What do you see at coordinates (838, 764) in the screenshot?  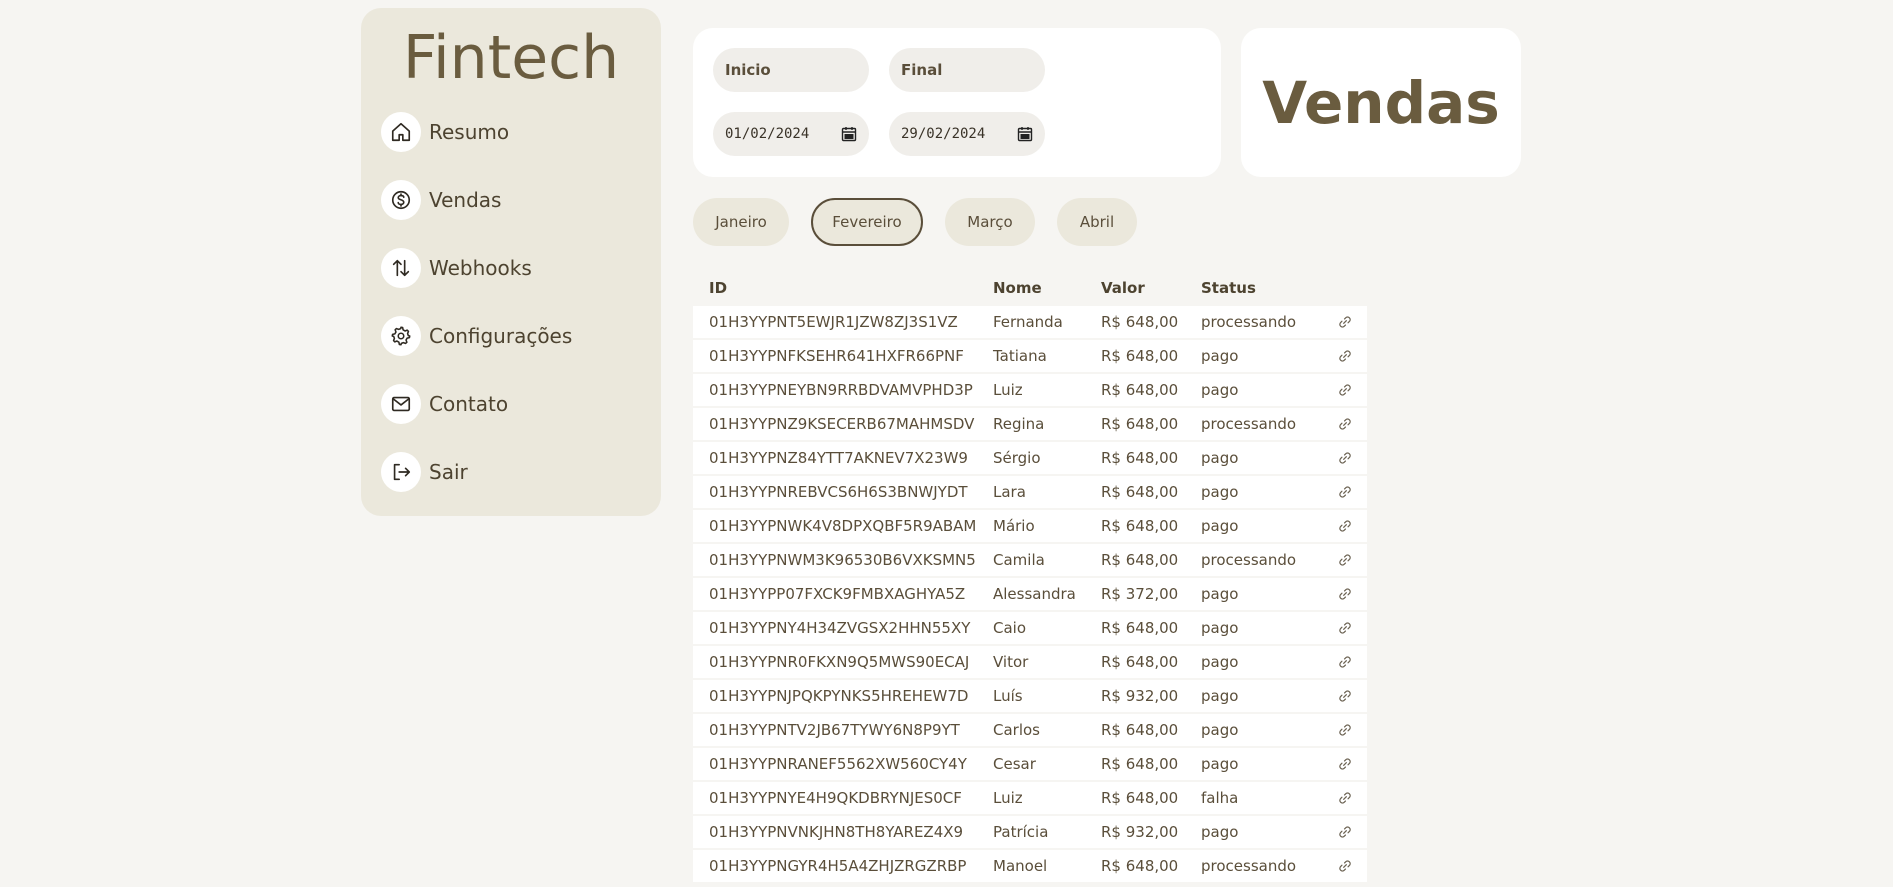 I see `cell-id: 01H3YYPNRANEF5562XW560CY4Y` at bounding box center [838, 764].